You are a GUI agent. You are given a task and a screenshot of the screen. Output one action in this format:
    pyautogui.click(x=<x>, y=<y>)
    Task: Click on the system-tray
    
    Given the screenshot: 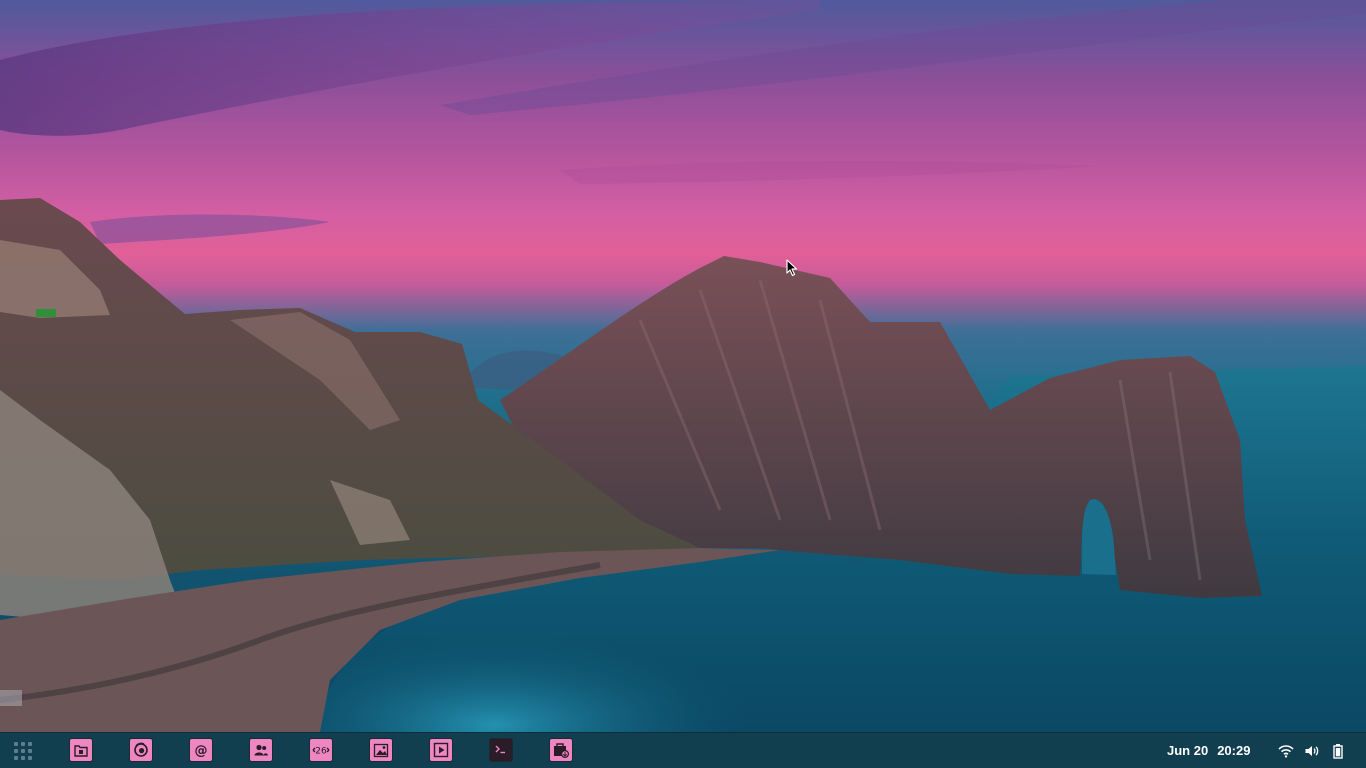 What is the action you would take?
    pyautogui.click(x=1311, y=750)
    